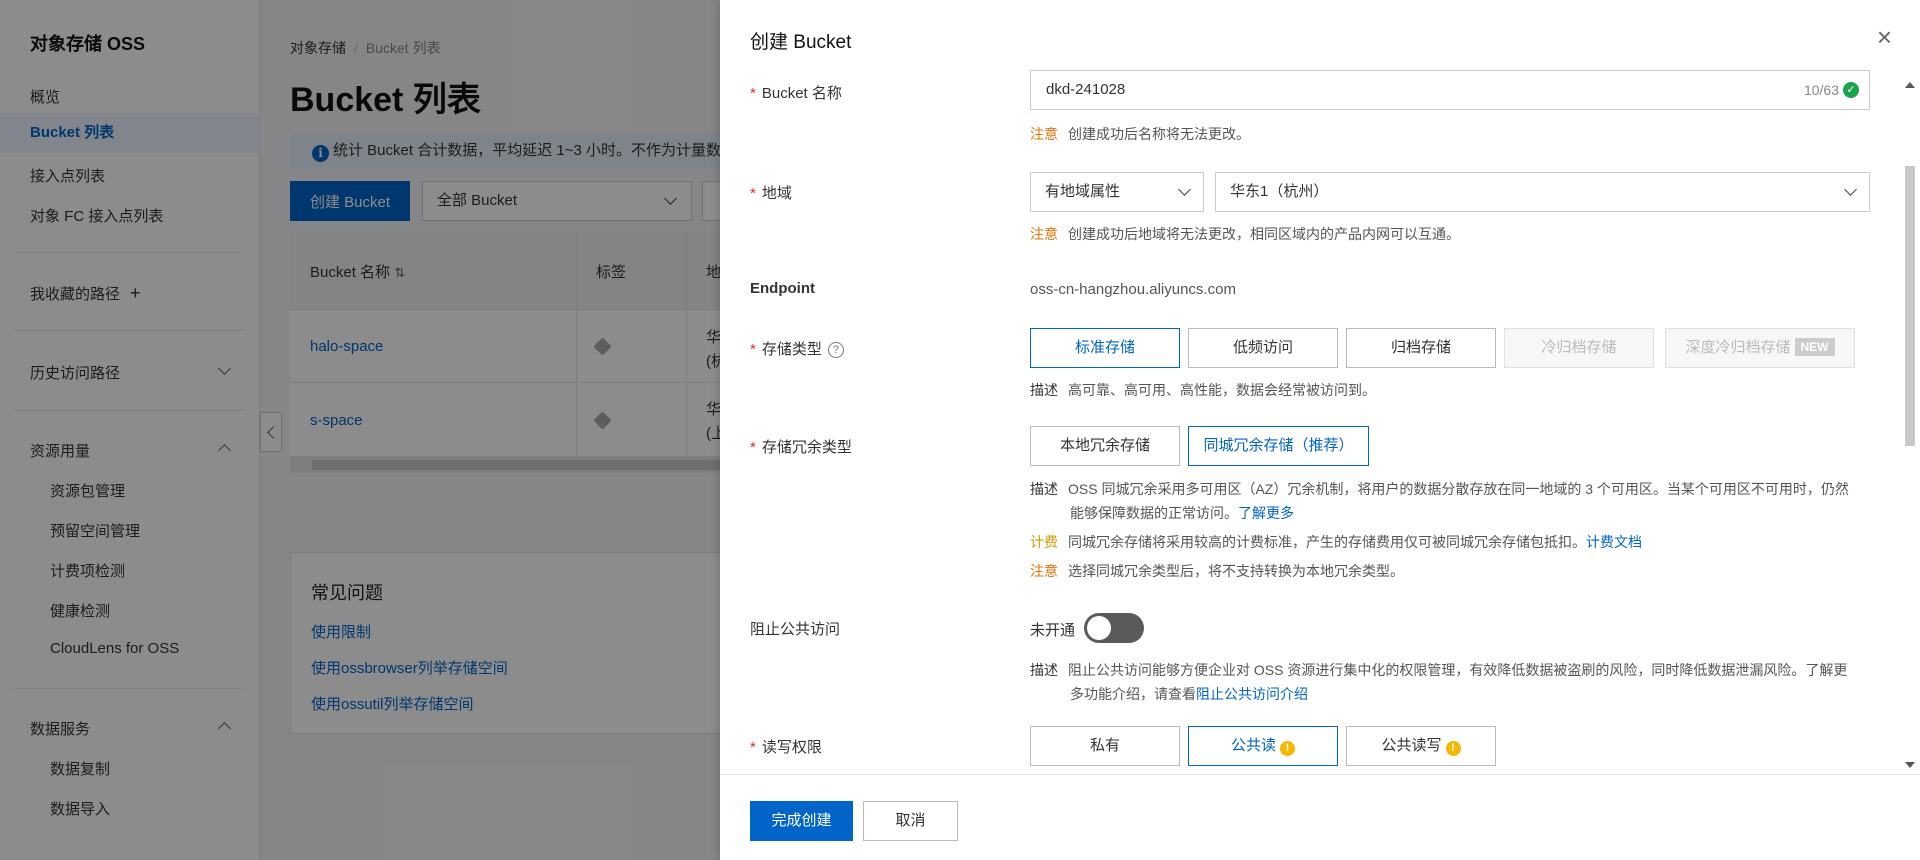 The width and height of the screenshot is (1920, 860). What do you see at coordinates (797, 348) in the screenshot?
I see `storage-type-label: * 存储类型?` at bounding box center [797, 348].